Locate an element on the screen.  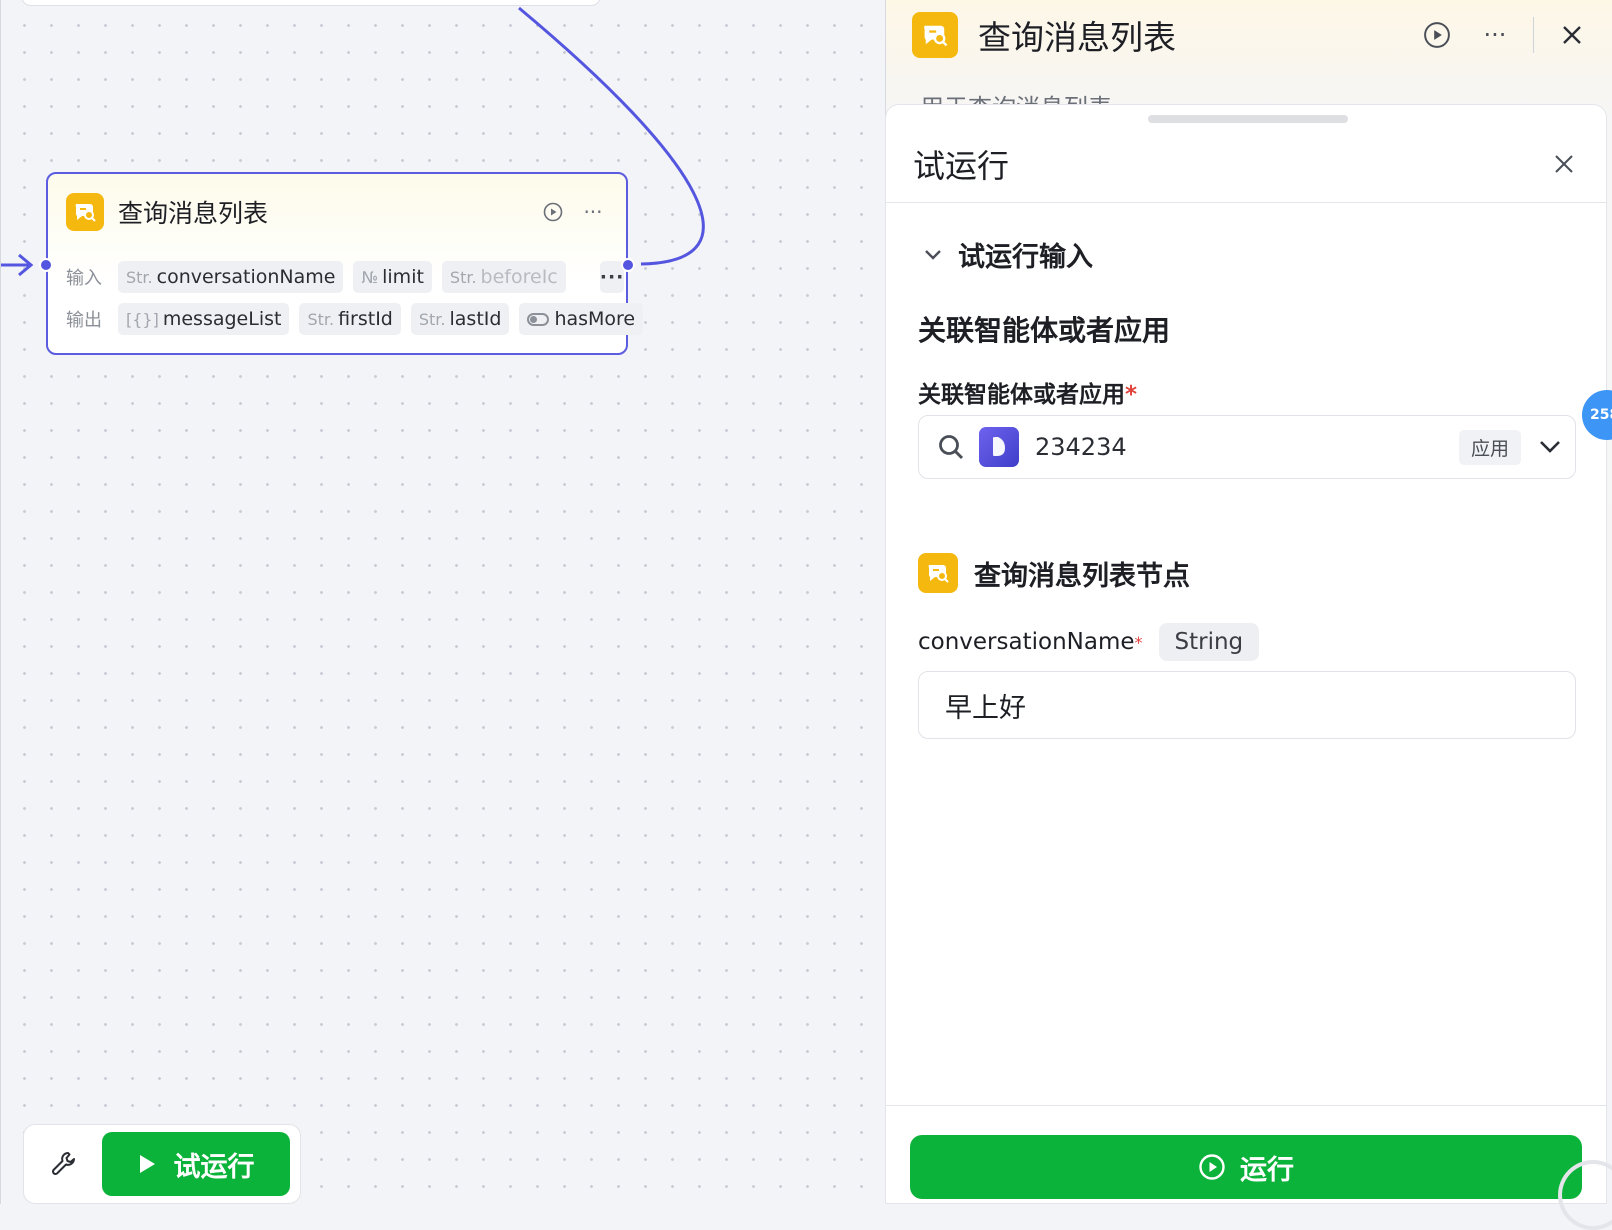
trial-run-button: 试运行 is located at coordinates (196, 1164).